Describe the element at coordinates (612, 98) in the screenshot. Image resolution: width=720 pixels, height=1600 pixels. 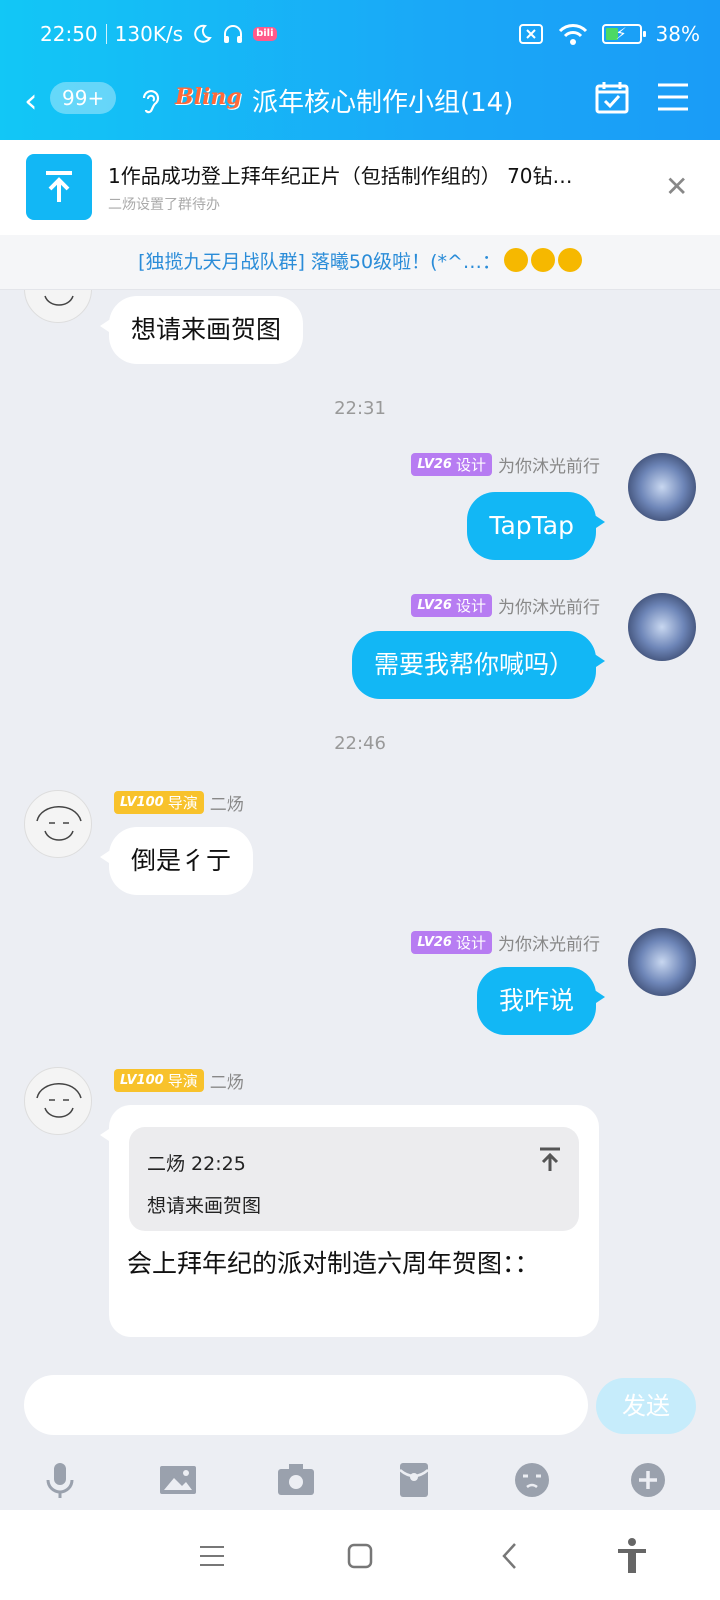
I see `calendar-check-icon` at that location.